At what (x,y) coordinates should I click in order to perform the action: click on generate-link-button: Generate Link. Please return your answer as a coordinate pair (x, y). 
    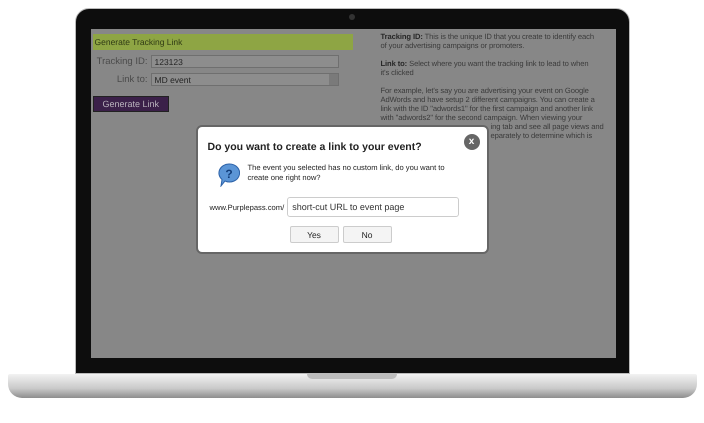
    Looking at the image, I should click on (131, 104).